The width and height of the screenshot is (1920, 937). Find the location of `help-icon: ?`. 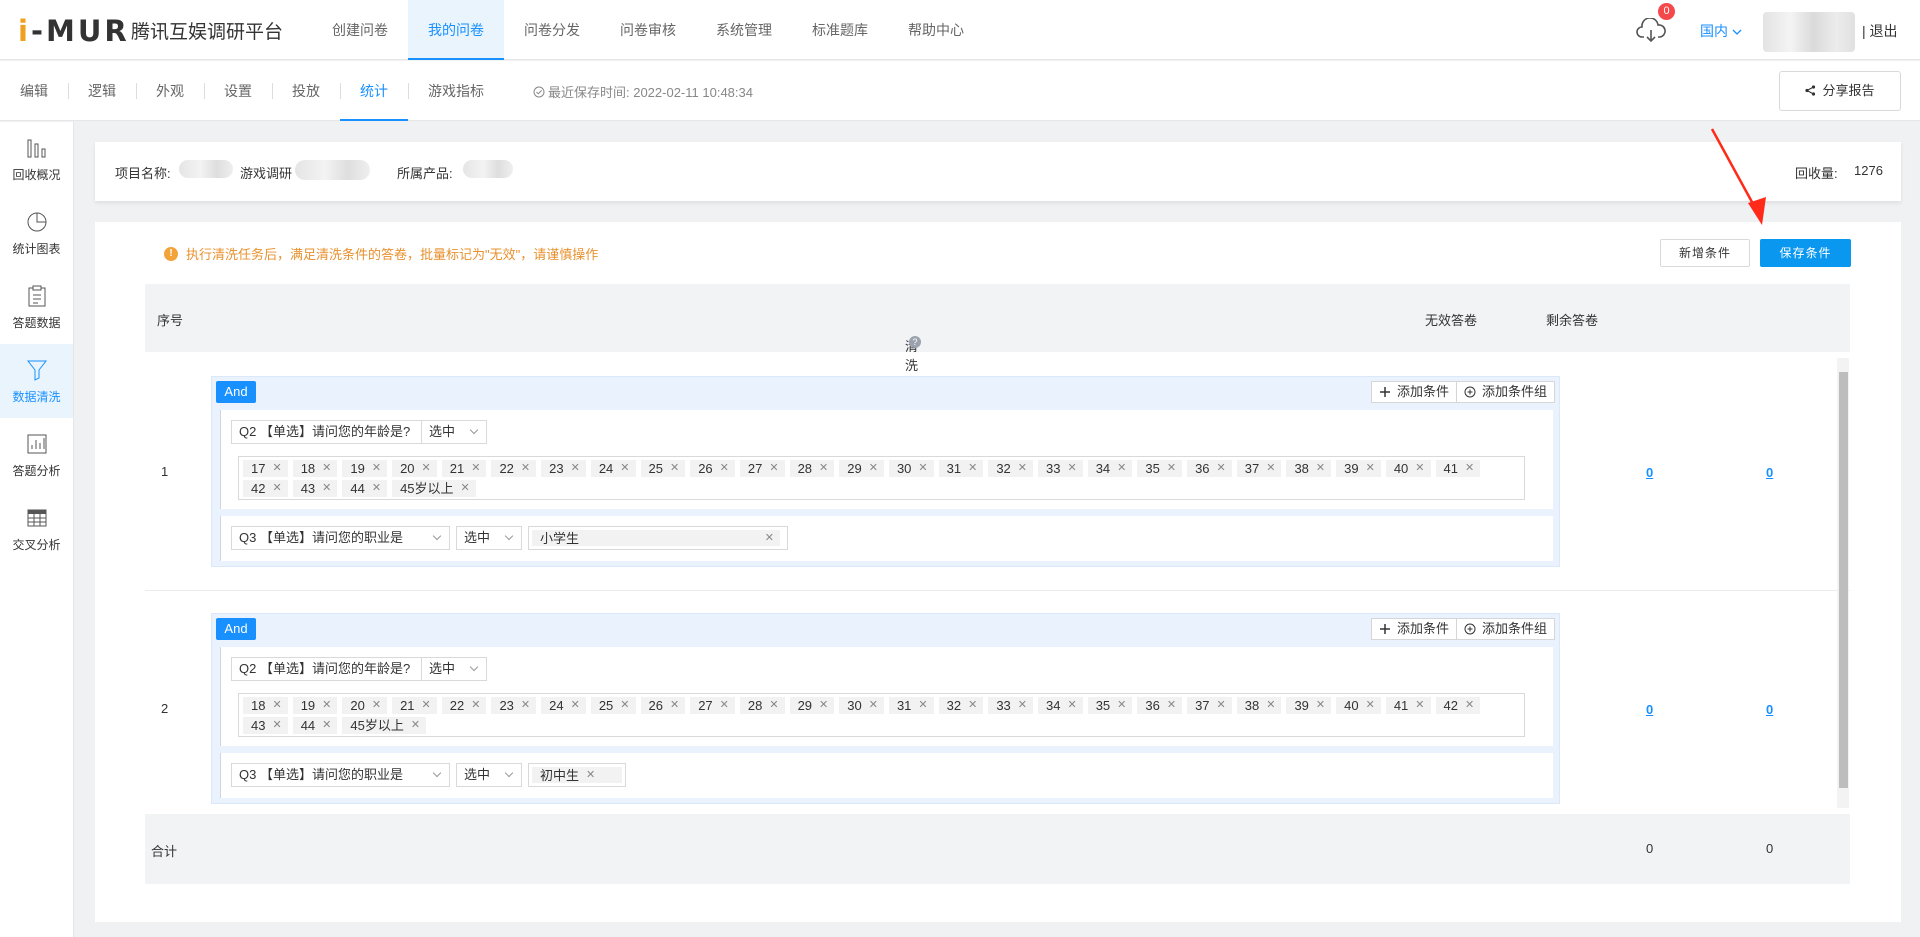

help-icon: ? is located at coordinates (915, 342).